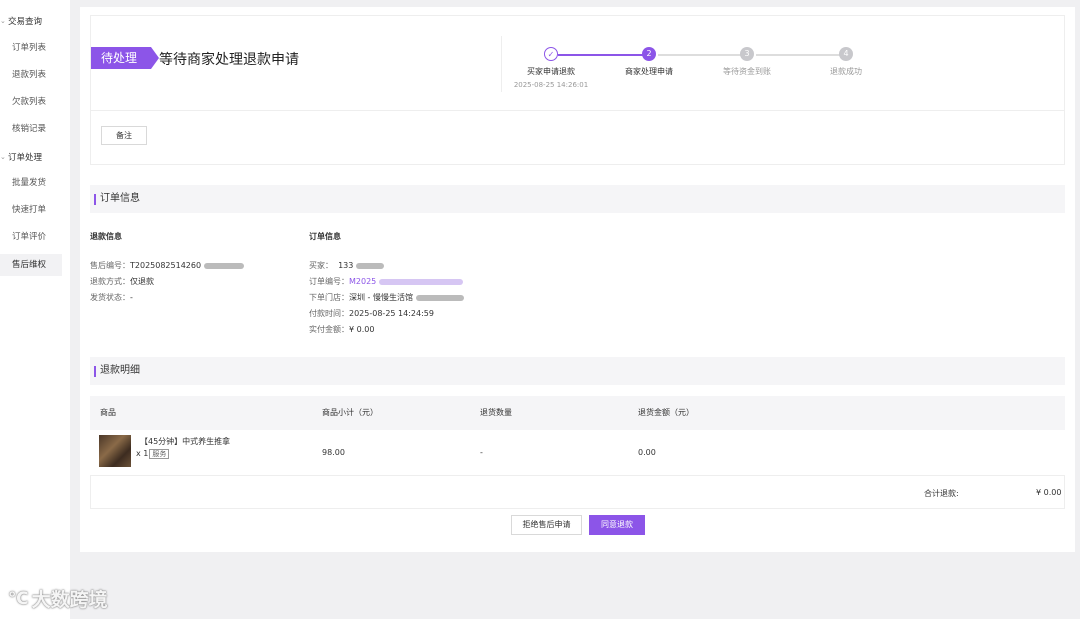 This screenshot has width=1080, height=619. What do you see at coordinates (747, 62) in the screenshot?
I see `step-awaiting-funds: 3 等待资金到账` at bounding box center [747, 62].